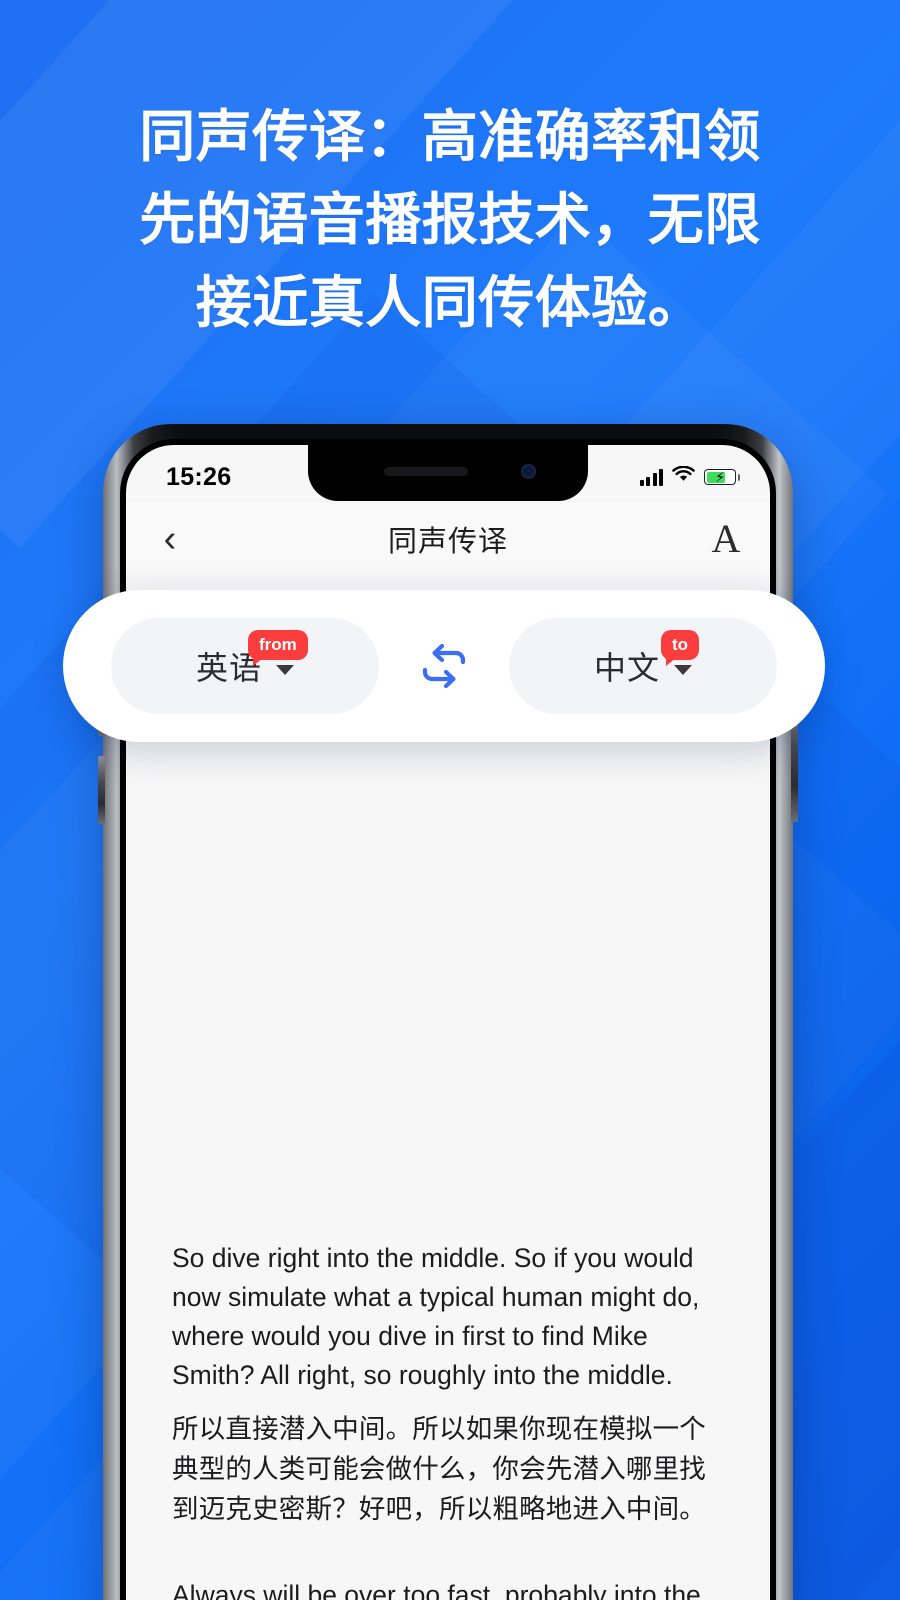 The image size is (900, 1600). I want to click on page-title: 同声传译, so click(447, 542).